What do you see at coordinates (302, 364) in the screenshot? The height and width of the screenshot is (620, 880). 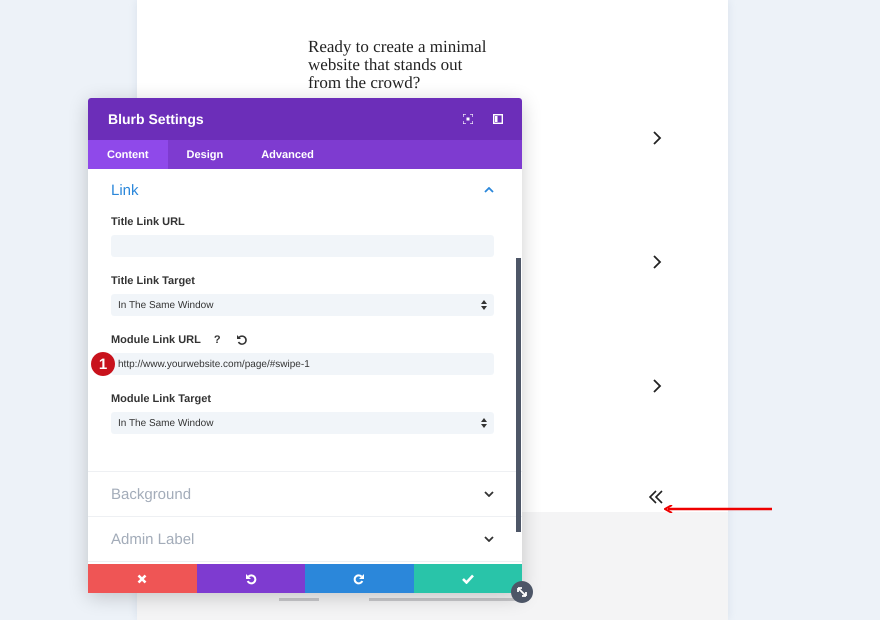 I see `input-field: http://www.yourwebsite.com/page/#swipe-1` at bounding box center [302, 364].